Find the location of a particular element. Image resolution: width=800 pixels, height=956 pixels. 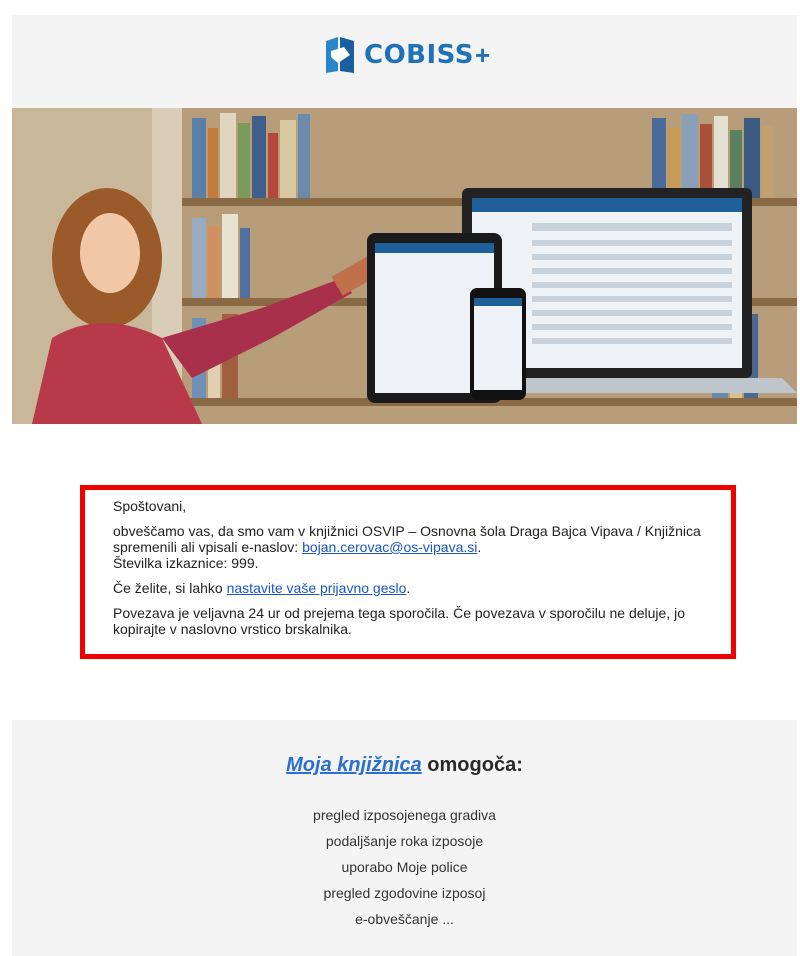

card-number: Številka izkaznice: 999. is located at coordinates (186, 563).